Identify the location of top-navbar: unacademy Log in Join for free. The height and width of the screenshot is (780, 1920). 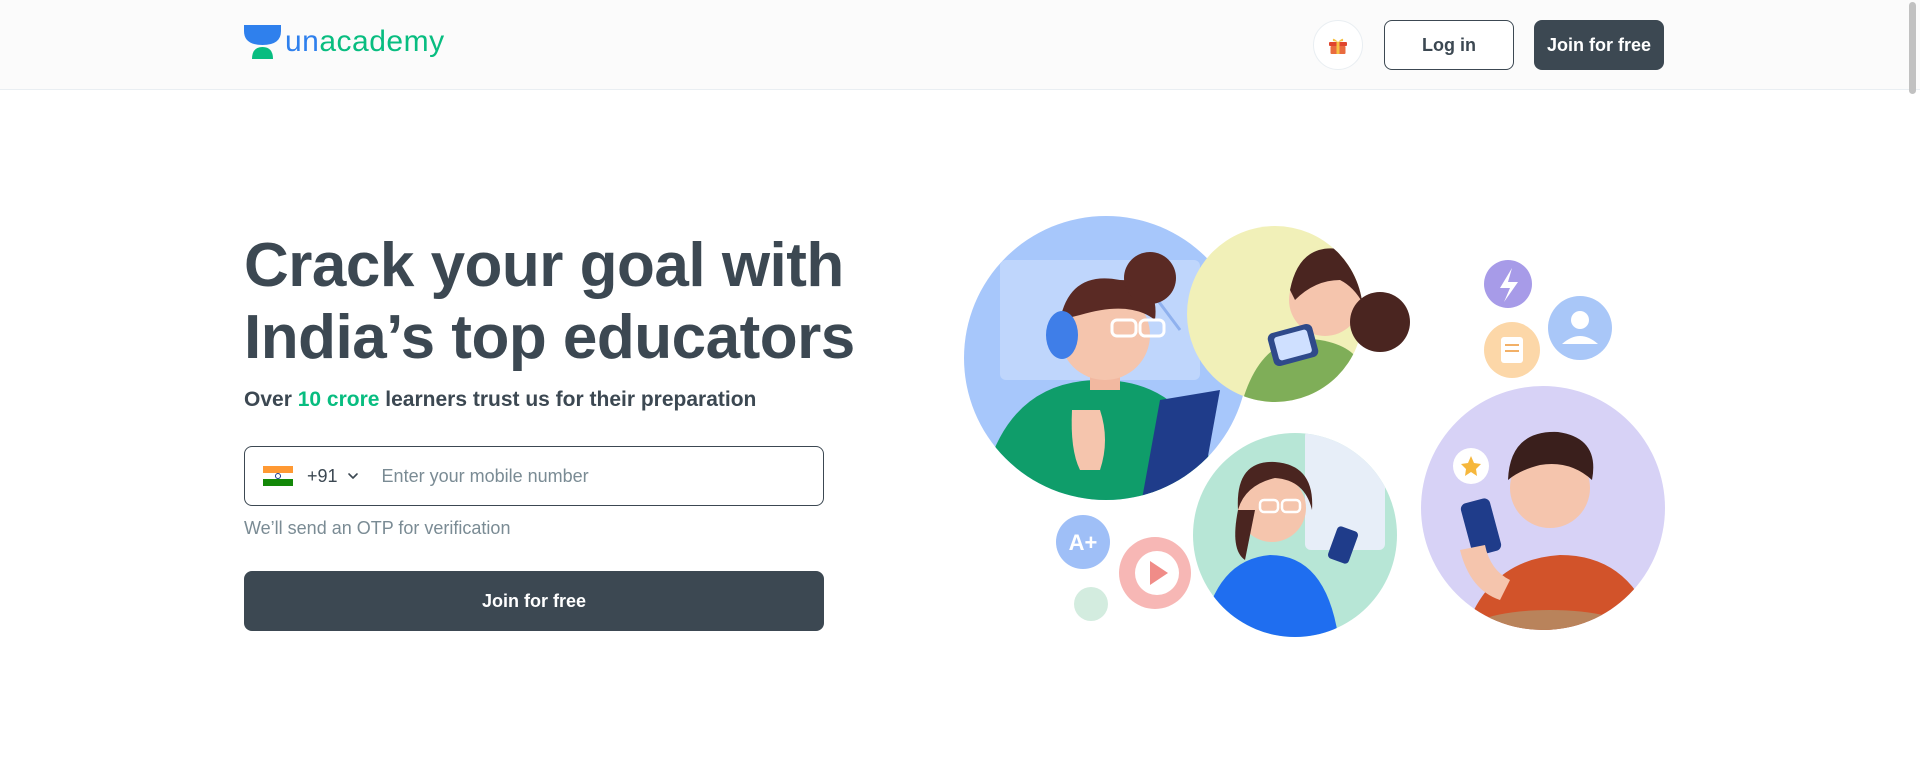
(960, 47).